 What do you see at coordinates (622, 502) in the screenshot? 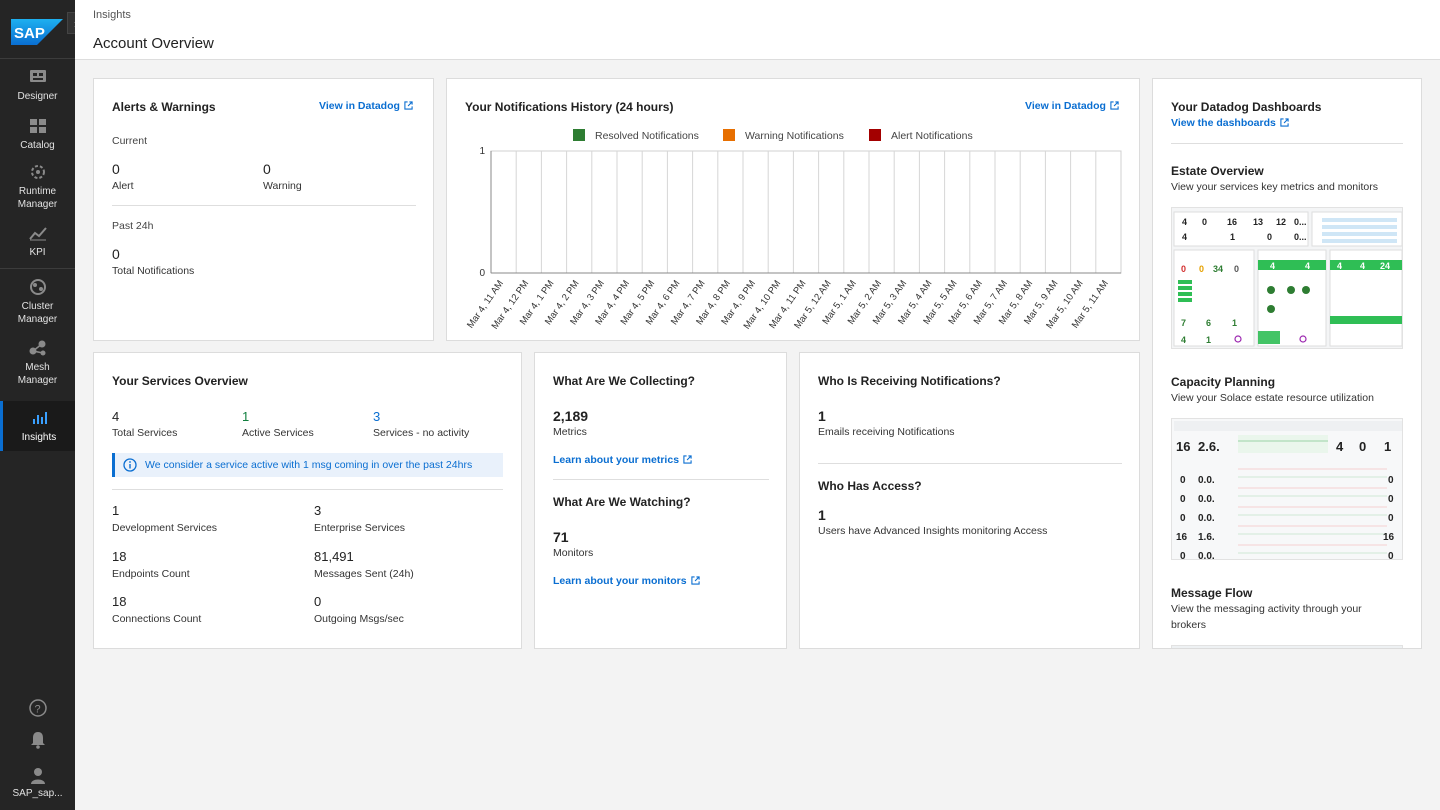
I see `card-subtitle: What Are We Watching?` at bounding box center [622, 502].